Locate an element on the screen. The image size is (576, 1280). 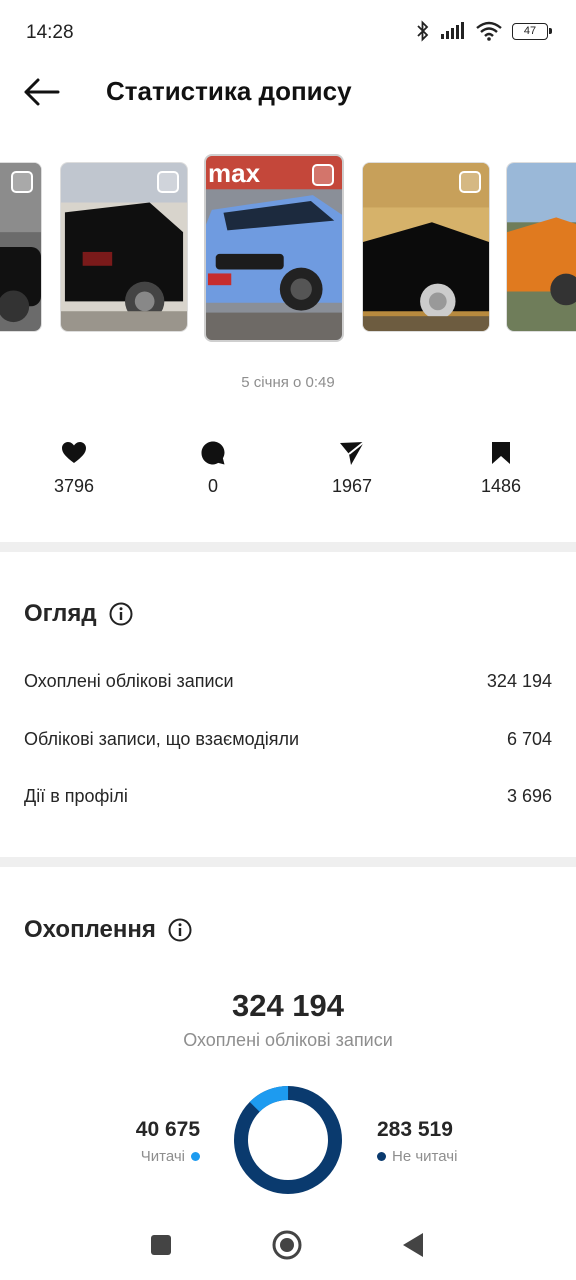
thumbnail-black-coupe is located at coordinates (426, 247).